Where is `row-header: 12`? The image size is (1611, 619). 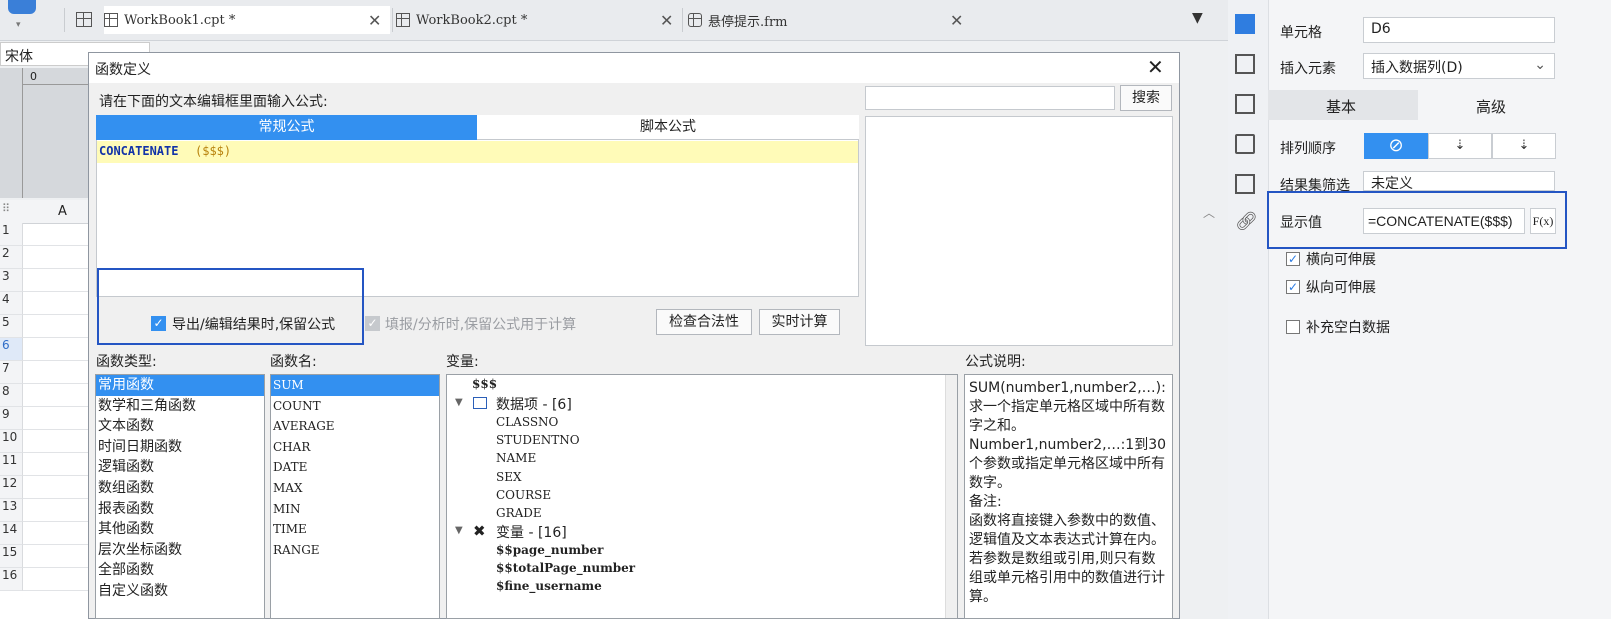
row-header: 12 is located at coordinates (11, 487).